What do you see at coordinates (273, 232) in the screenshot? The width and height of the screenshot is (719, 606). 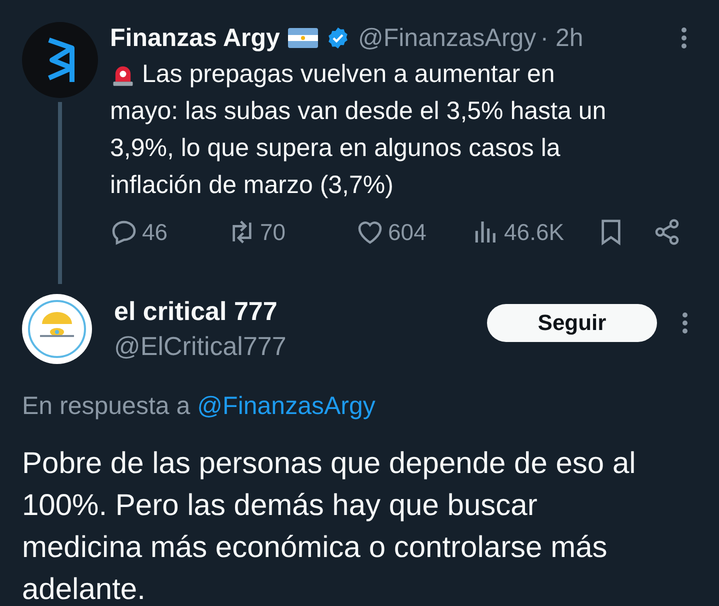 I see `action-count: 70` at bounding box center [273, 232].